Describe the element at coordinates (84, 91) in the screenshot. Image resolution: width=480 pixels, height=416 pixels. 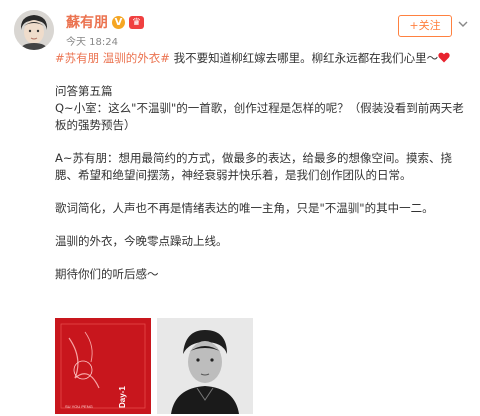
I see `qa-heading: 问答第五篇` at that location.